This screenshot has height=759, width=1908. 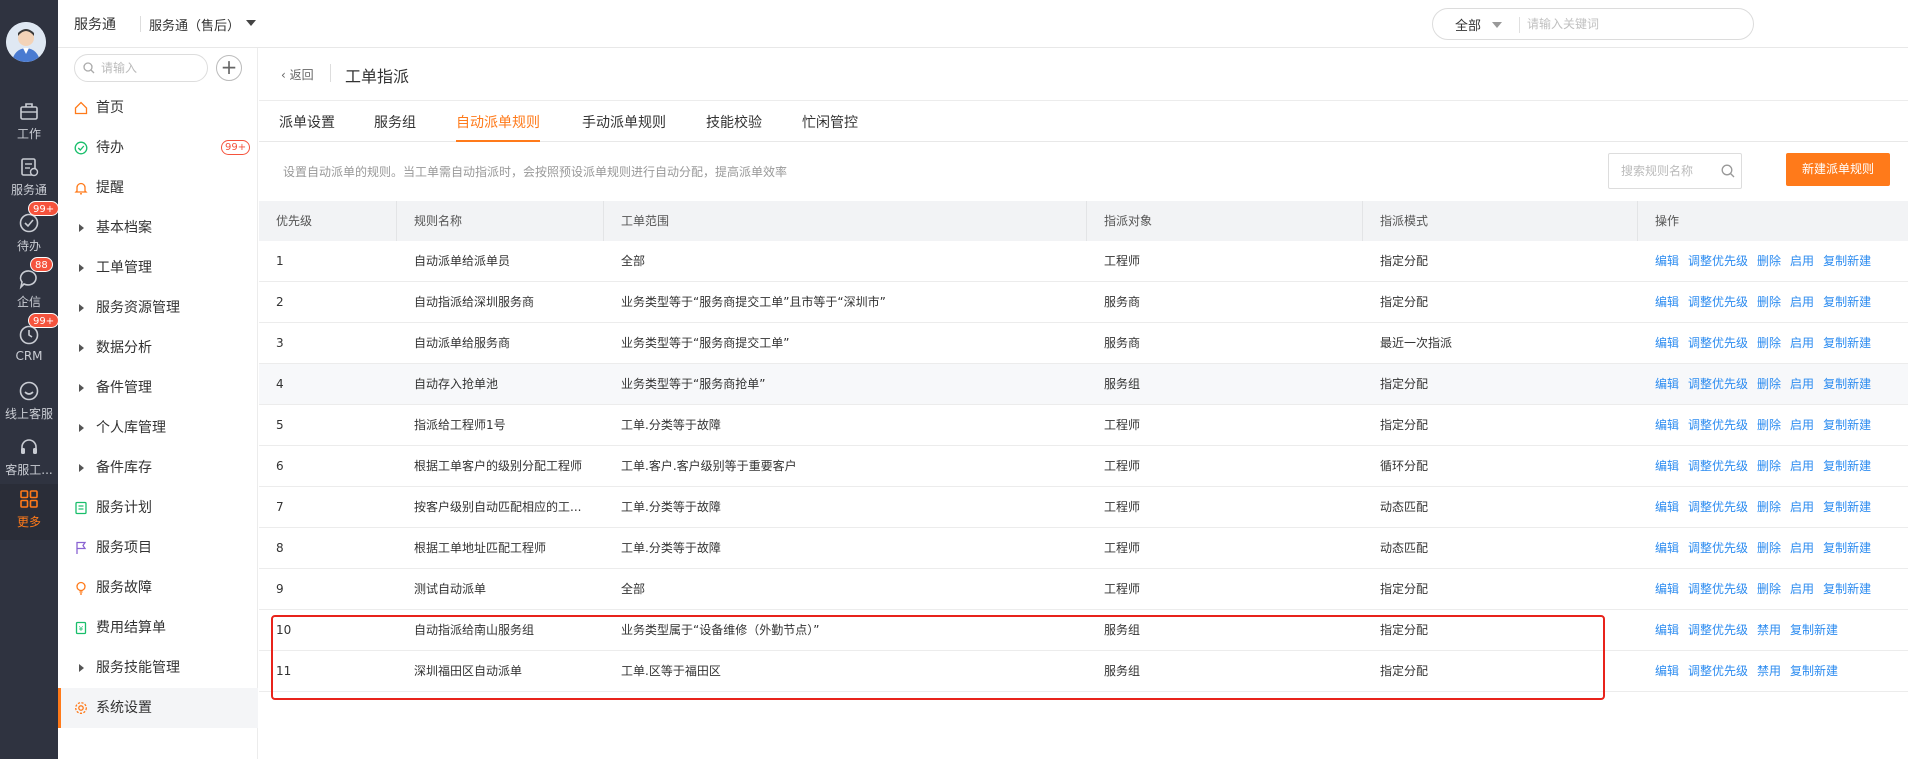 What do you see at coordinates (498, 127) in the screenshot?
I see `tab-auto-dispatch-rules: 自动派单规则` at bounding box center [498, 127].